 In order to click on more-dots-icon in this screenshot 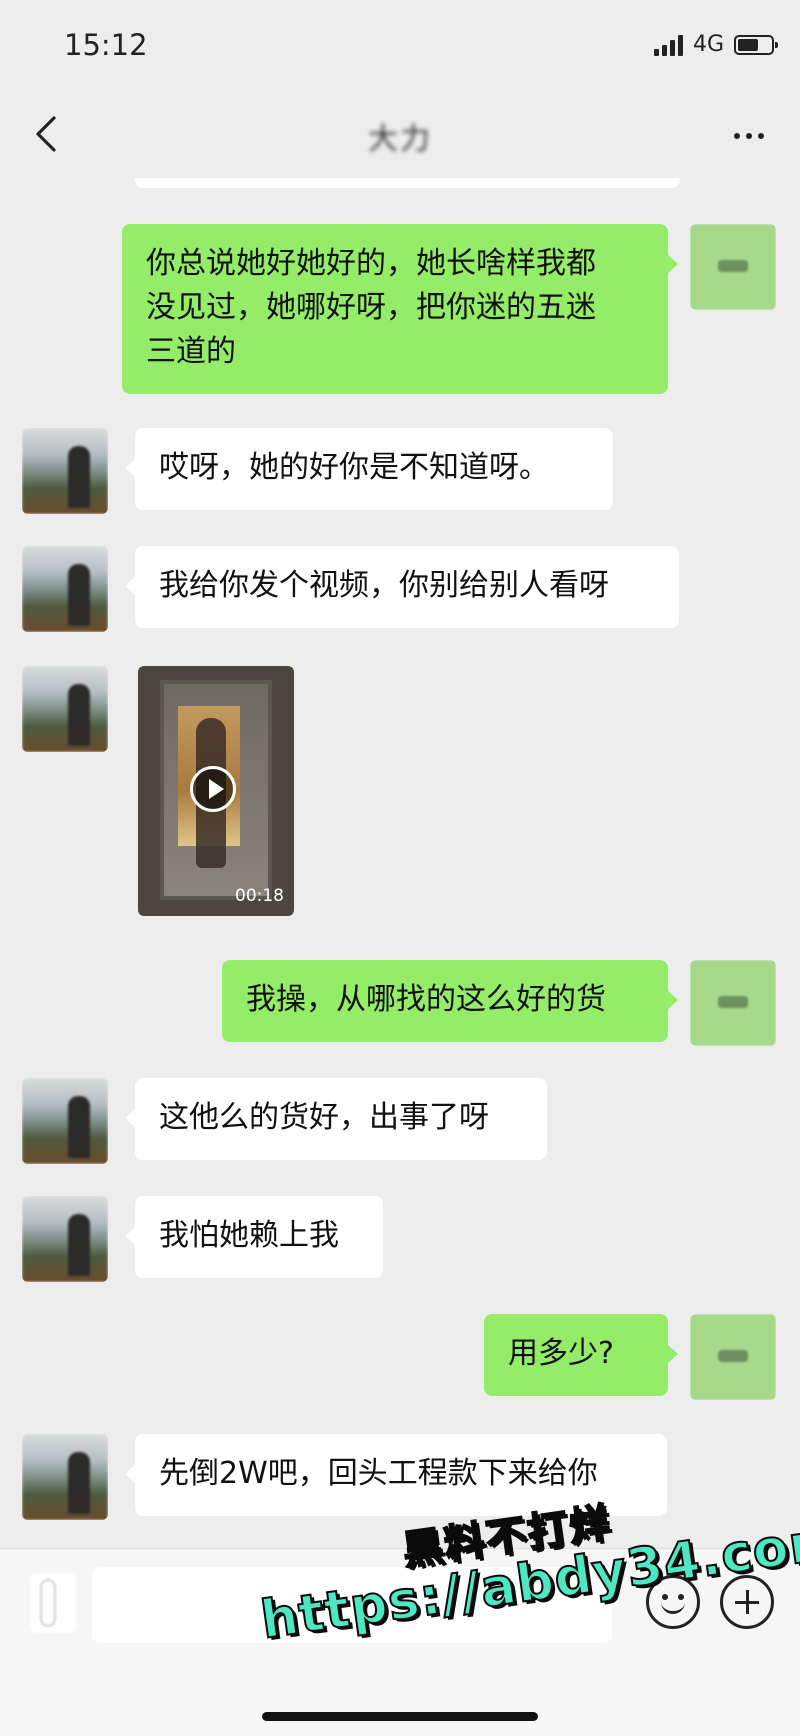, I will do `click(737, 136)`.